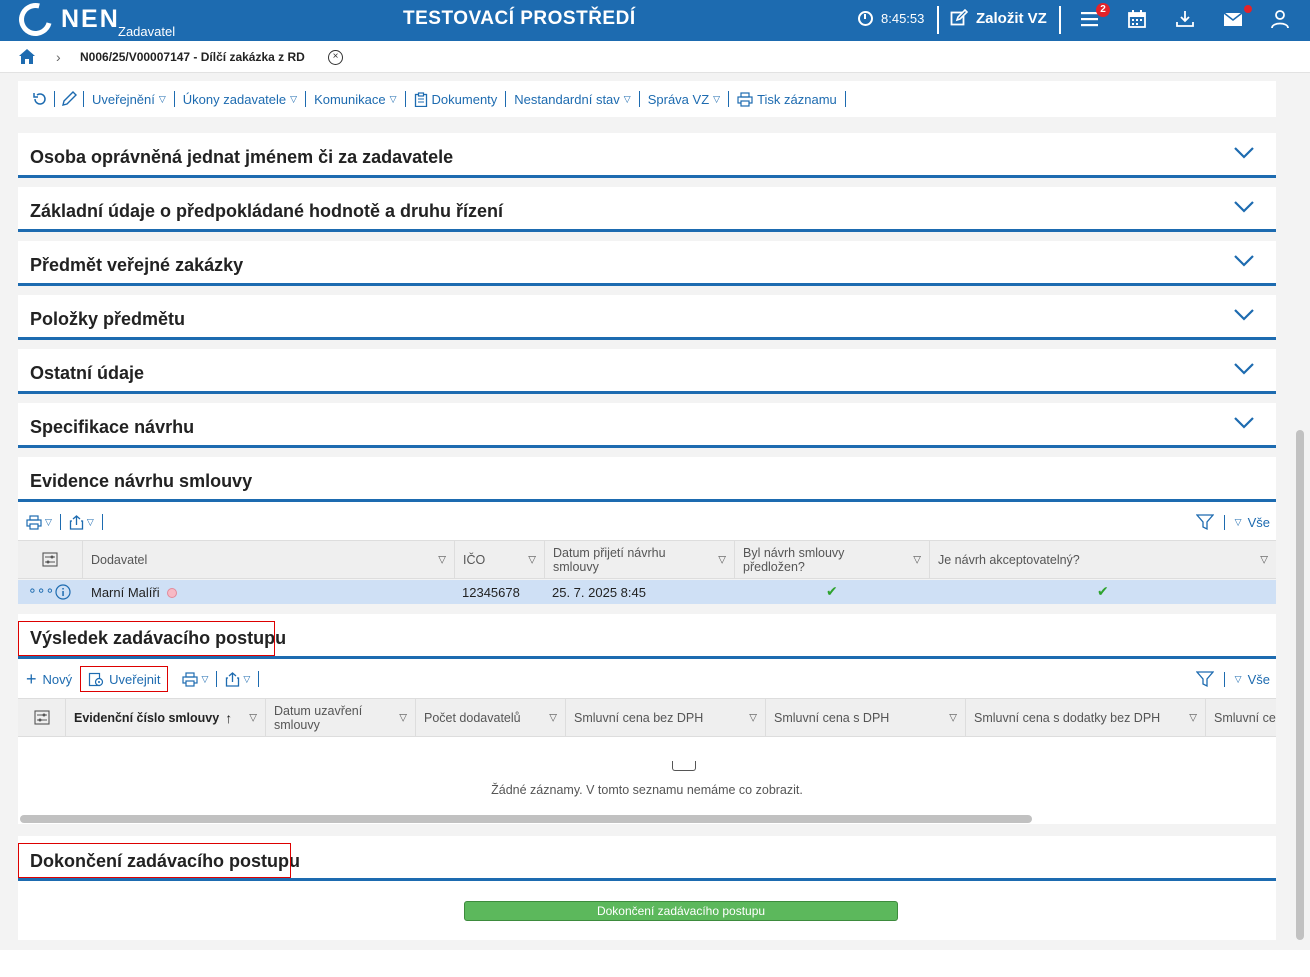  I want to click on column-header-cena-s-dodatky: Smluvní cena s dodatky bez DPH ▽, so click(1086, 717).